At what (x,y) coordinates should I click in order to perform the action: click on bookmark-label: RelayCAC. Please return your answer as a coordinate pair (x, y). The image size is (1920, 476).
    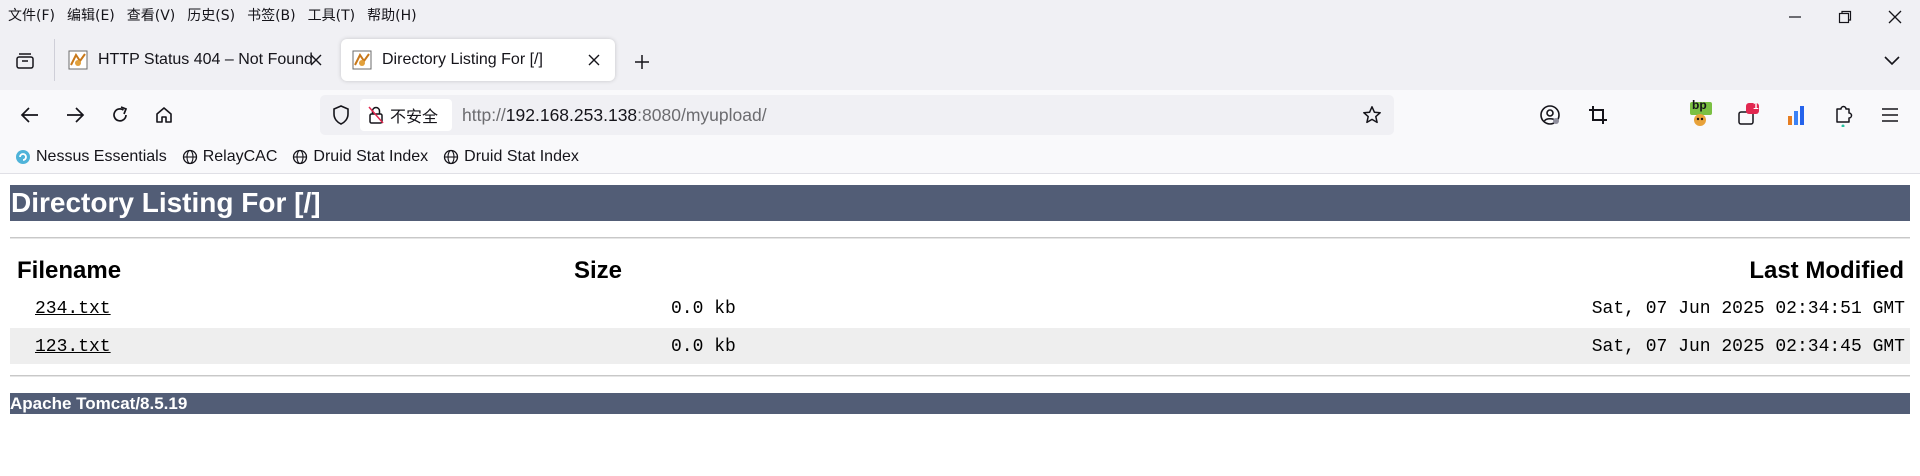
    Looking at the image, I should click on (240, 156).